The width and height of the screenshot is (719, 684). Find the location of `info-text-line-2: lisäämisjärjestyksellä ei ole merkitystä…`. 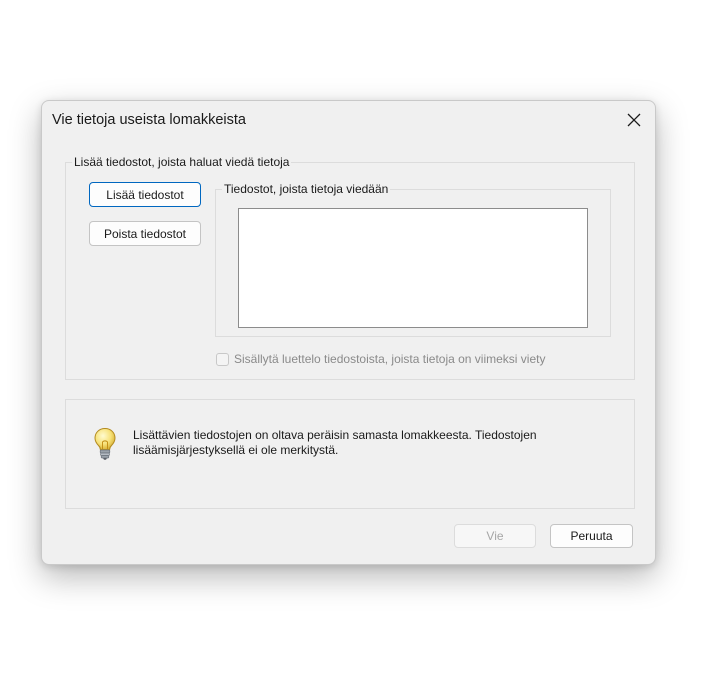

info-text-line-2: lisäämisjärjestyksellä ei ole merkitystä… is located at coordinates (236, 450).